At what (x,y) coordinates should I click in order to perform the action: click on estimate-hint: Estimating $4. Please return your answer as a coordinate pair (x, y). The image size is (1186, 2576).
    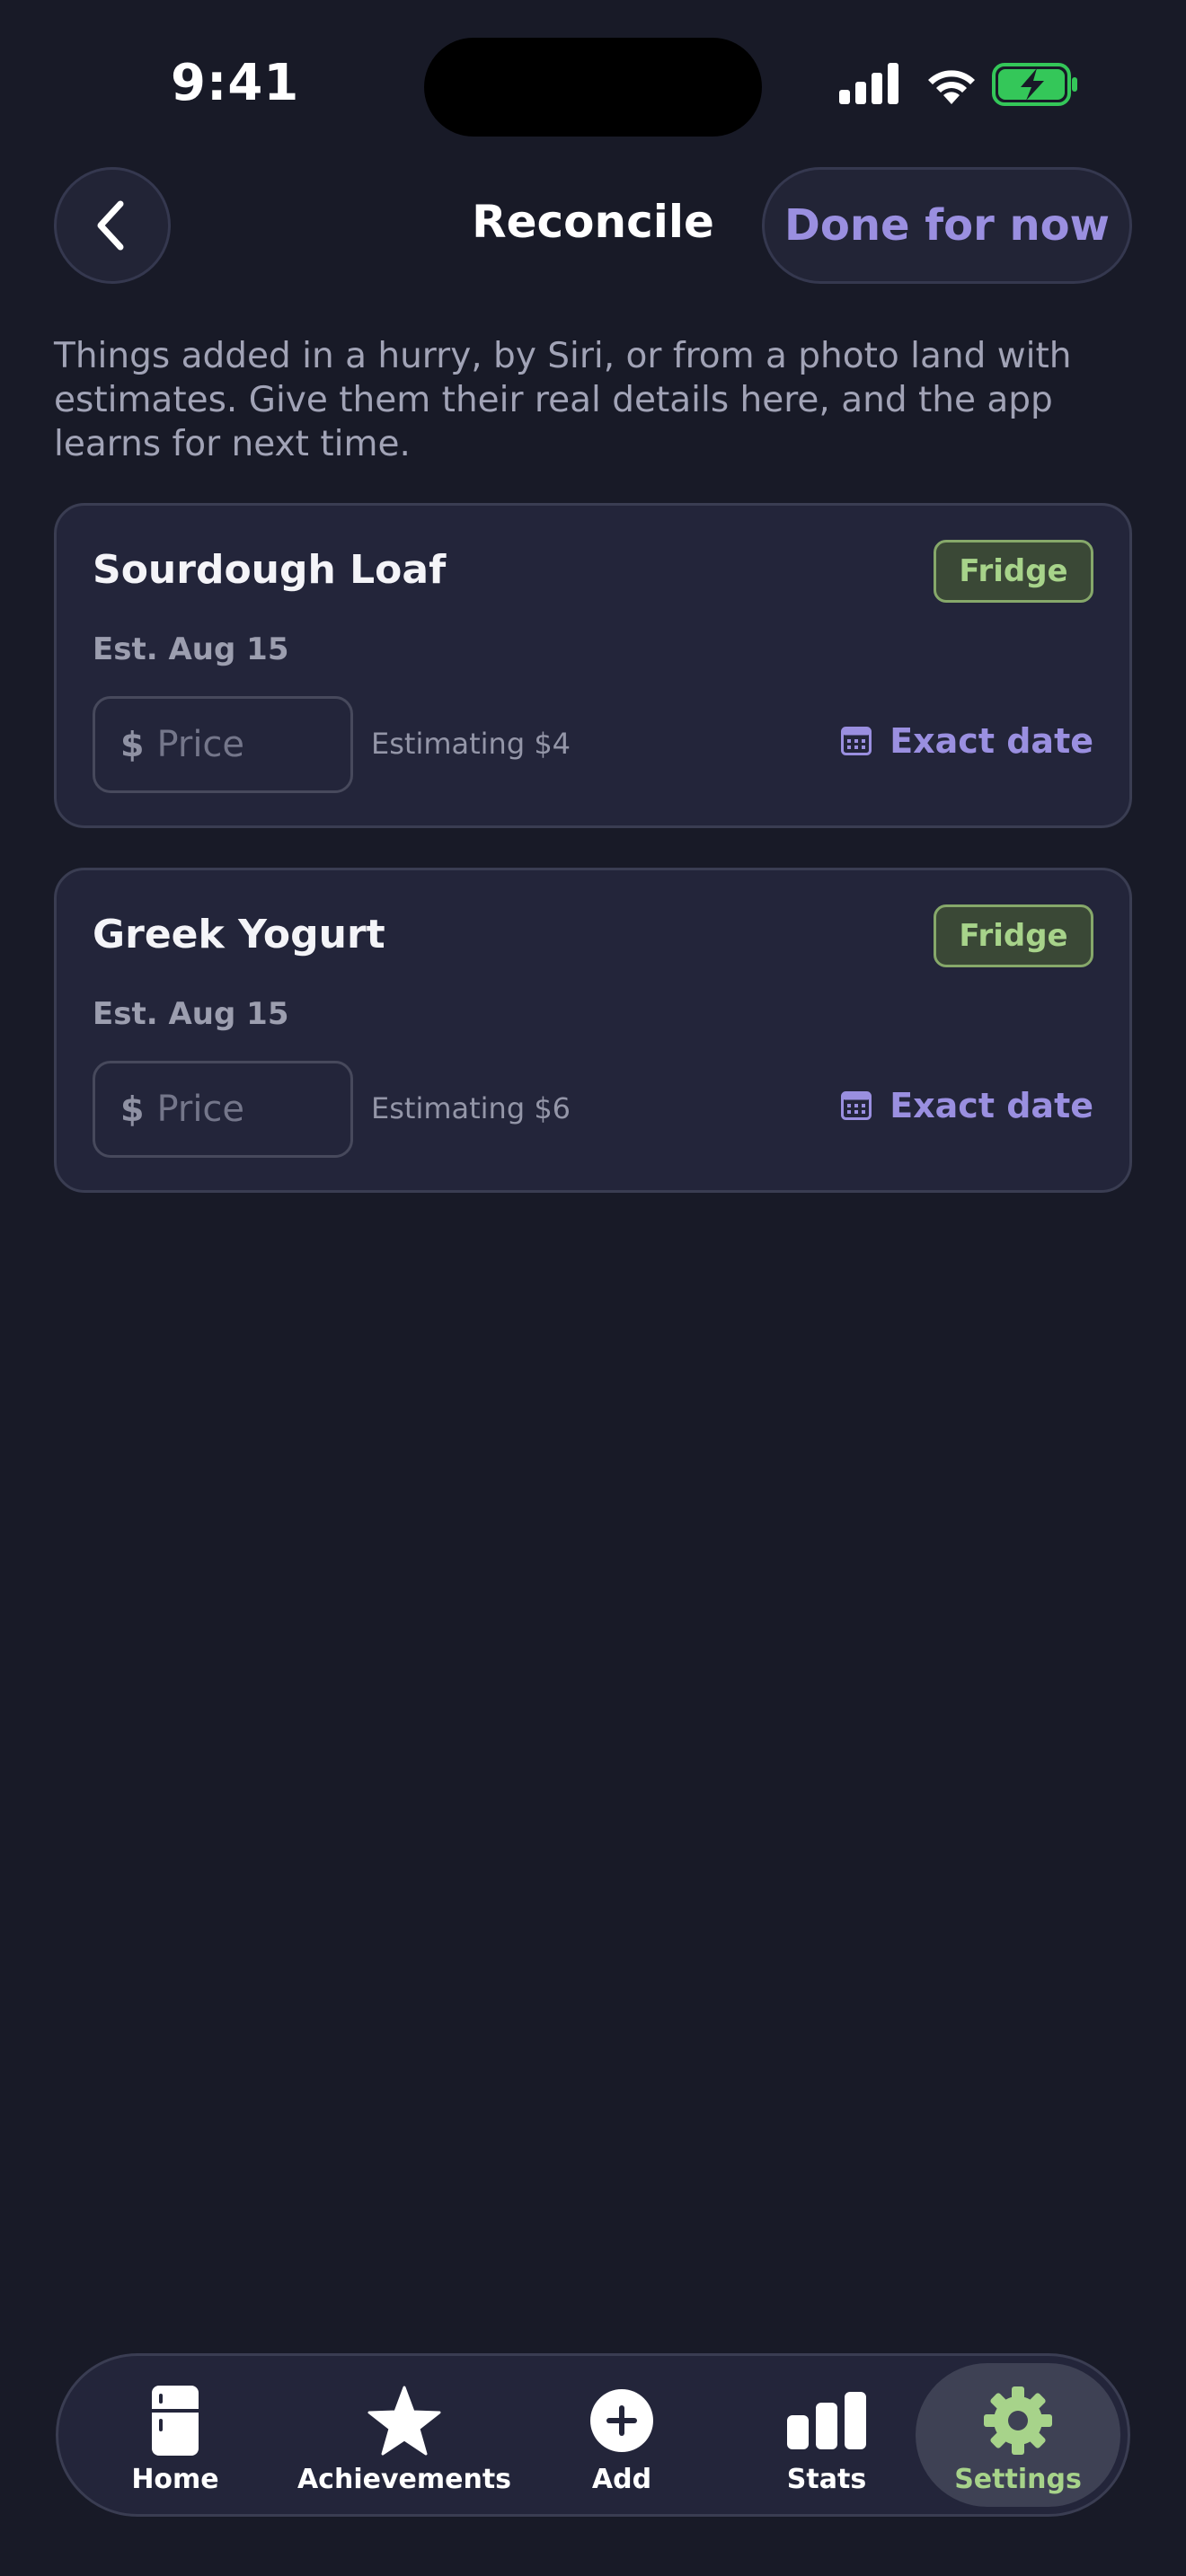
    Looking at the image, I should click on (471, 744).